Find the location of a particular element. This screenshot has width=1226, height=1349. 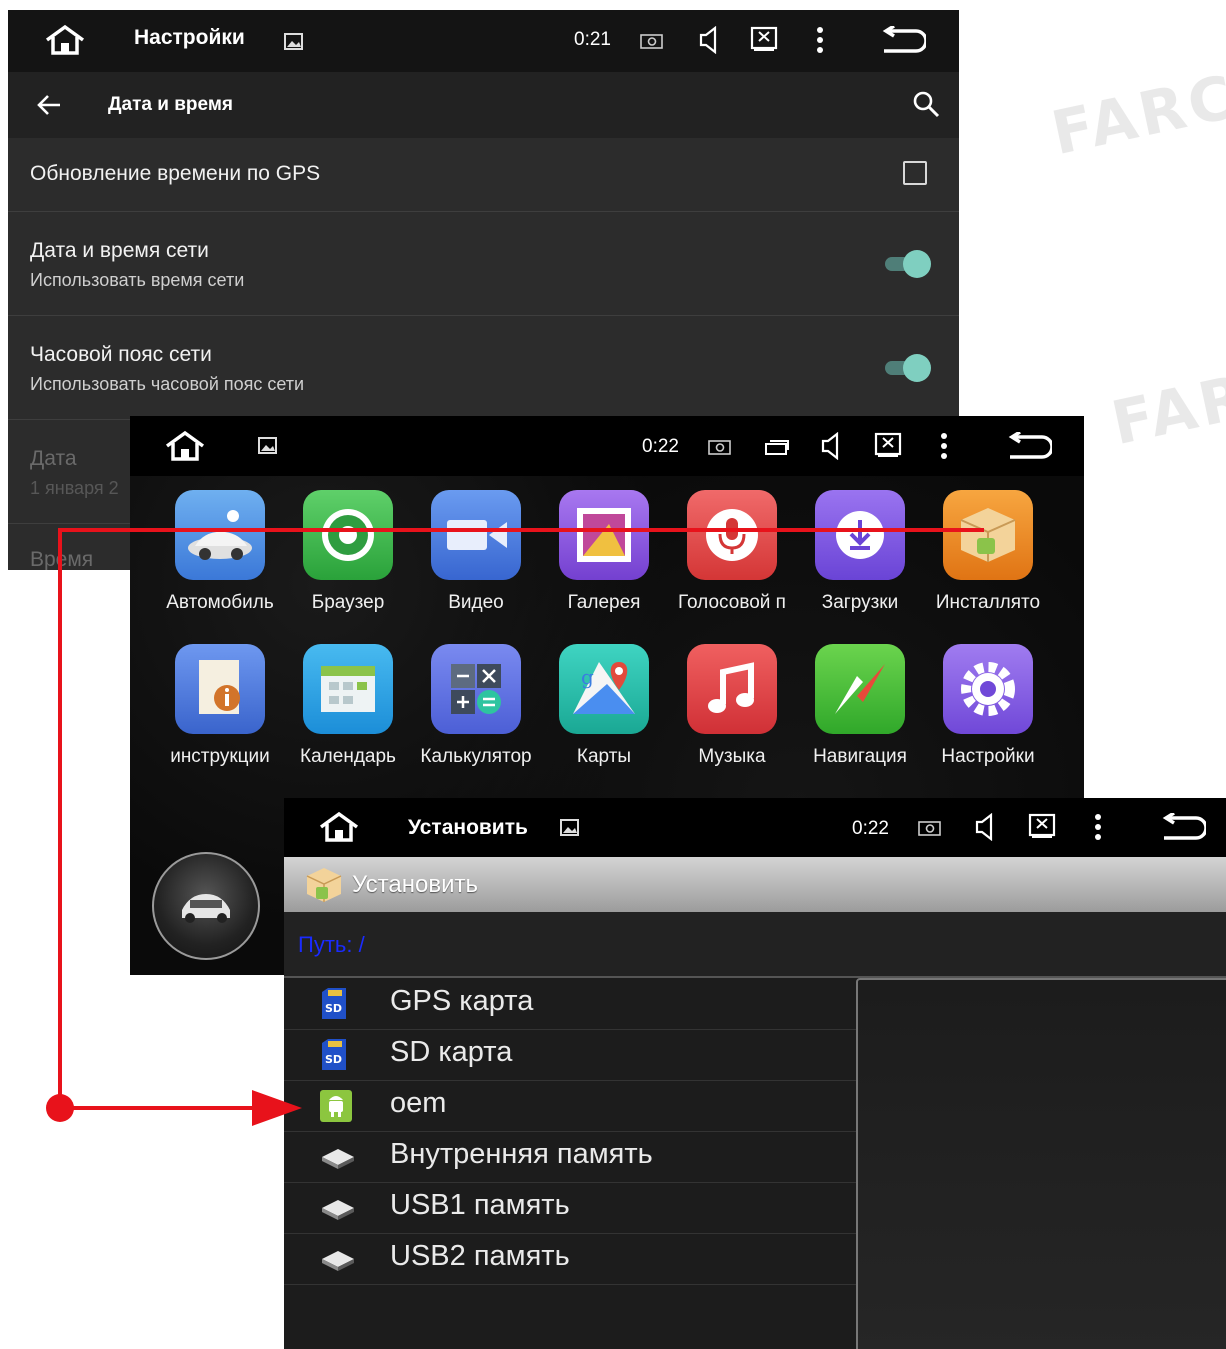

annotation-line-vertical is located at coordinates (60, 819).